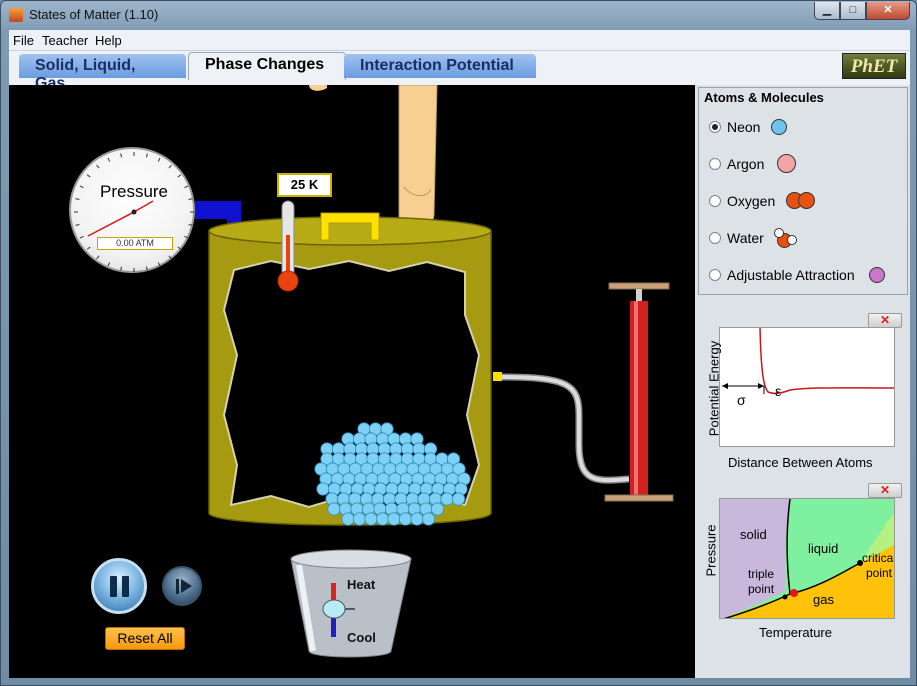  What do you see at coordinates (874, 66) in the screenshot?
I see `phet-logo: PhET` at bounding box center [874, 66].